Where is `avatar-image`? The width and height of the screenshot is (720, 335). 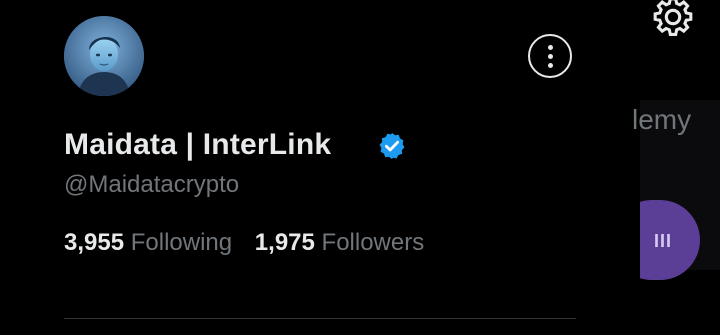 avatar-image is located at coordinates (104, 56).